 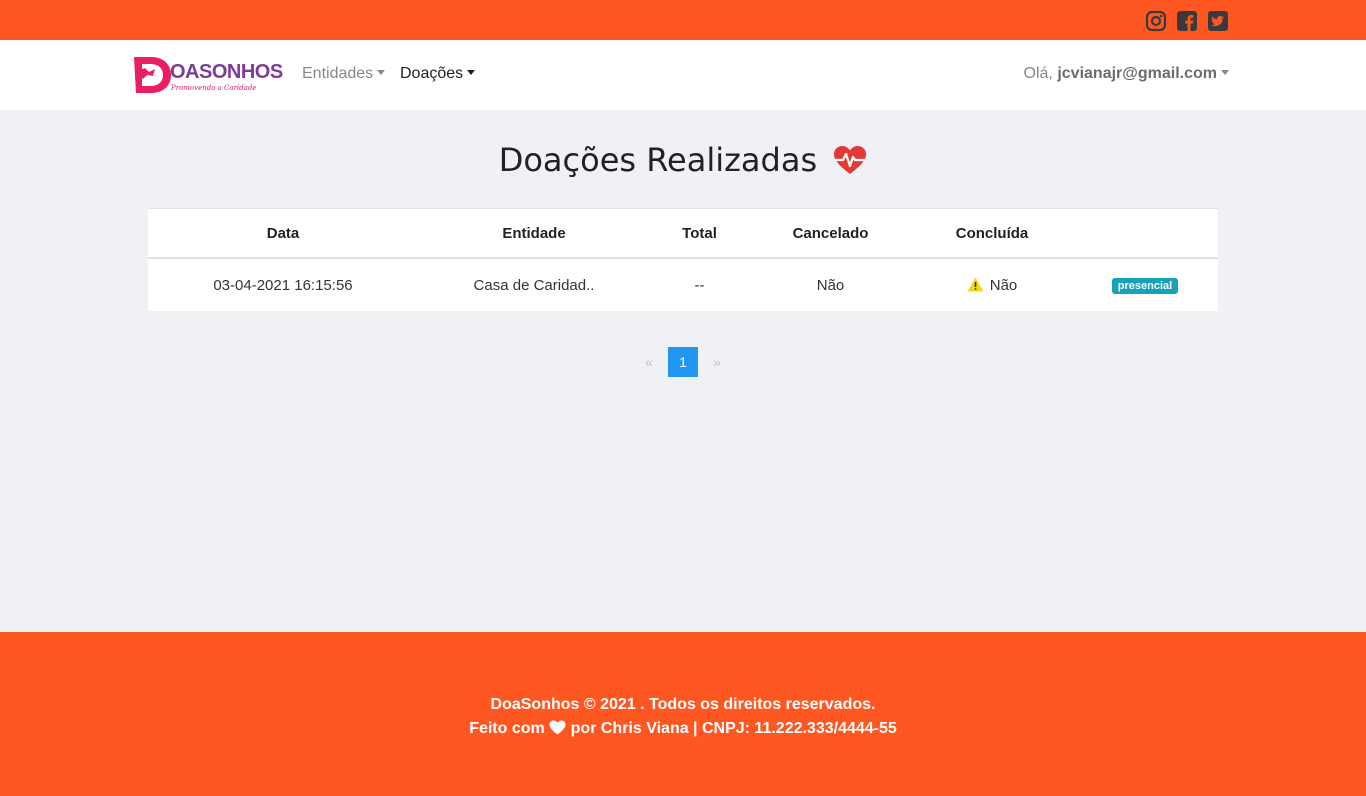 I want to click on user-menu-dropdown: Olá, jcvianajr@gmail.com, so click(x=1126, y=74).